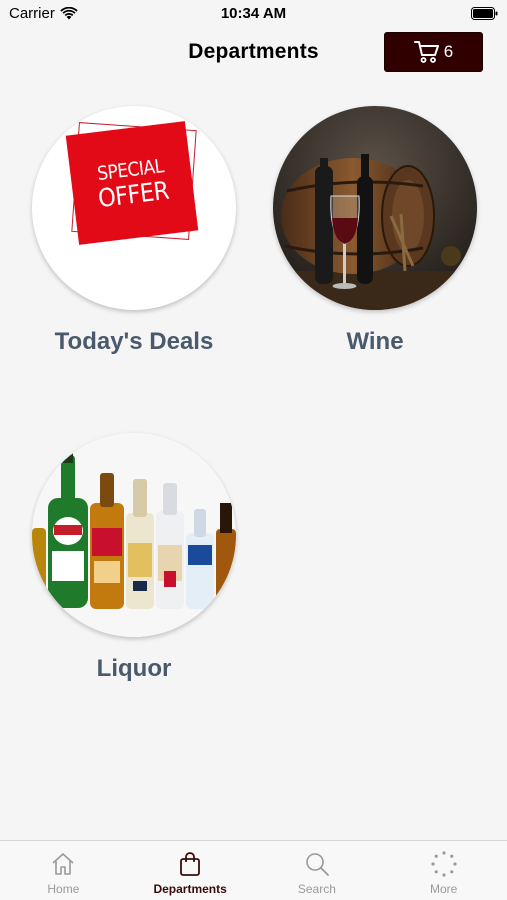 This screenshot has width=507, height=900. Describe the element at coordinates (484, 13) in the screenshot. I see `battery-icon` at that location.